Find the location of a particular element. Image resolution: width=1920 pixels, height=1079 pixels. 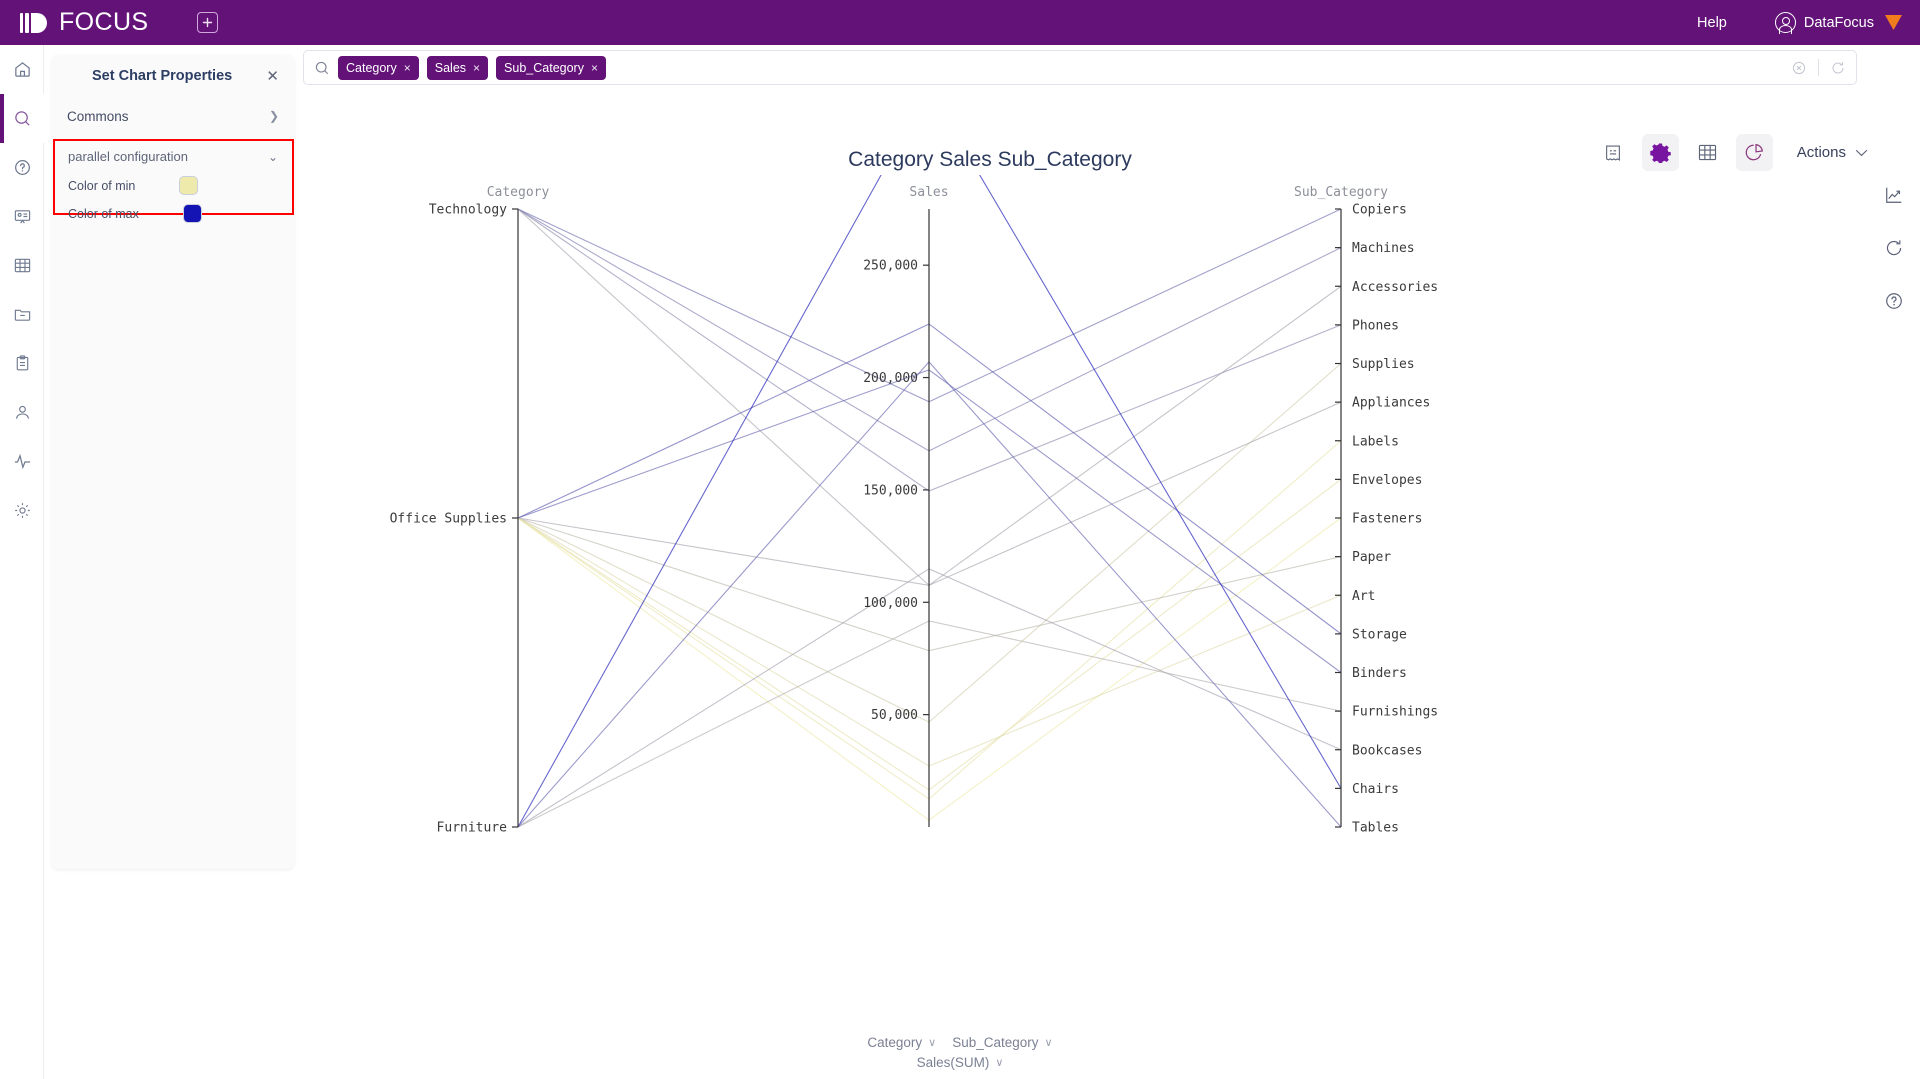

sidebar-item-home is located at coordinates (22, 69).